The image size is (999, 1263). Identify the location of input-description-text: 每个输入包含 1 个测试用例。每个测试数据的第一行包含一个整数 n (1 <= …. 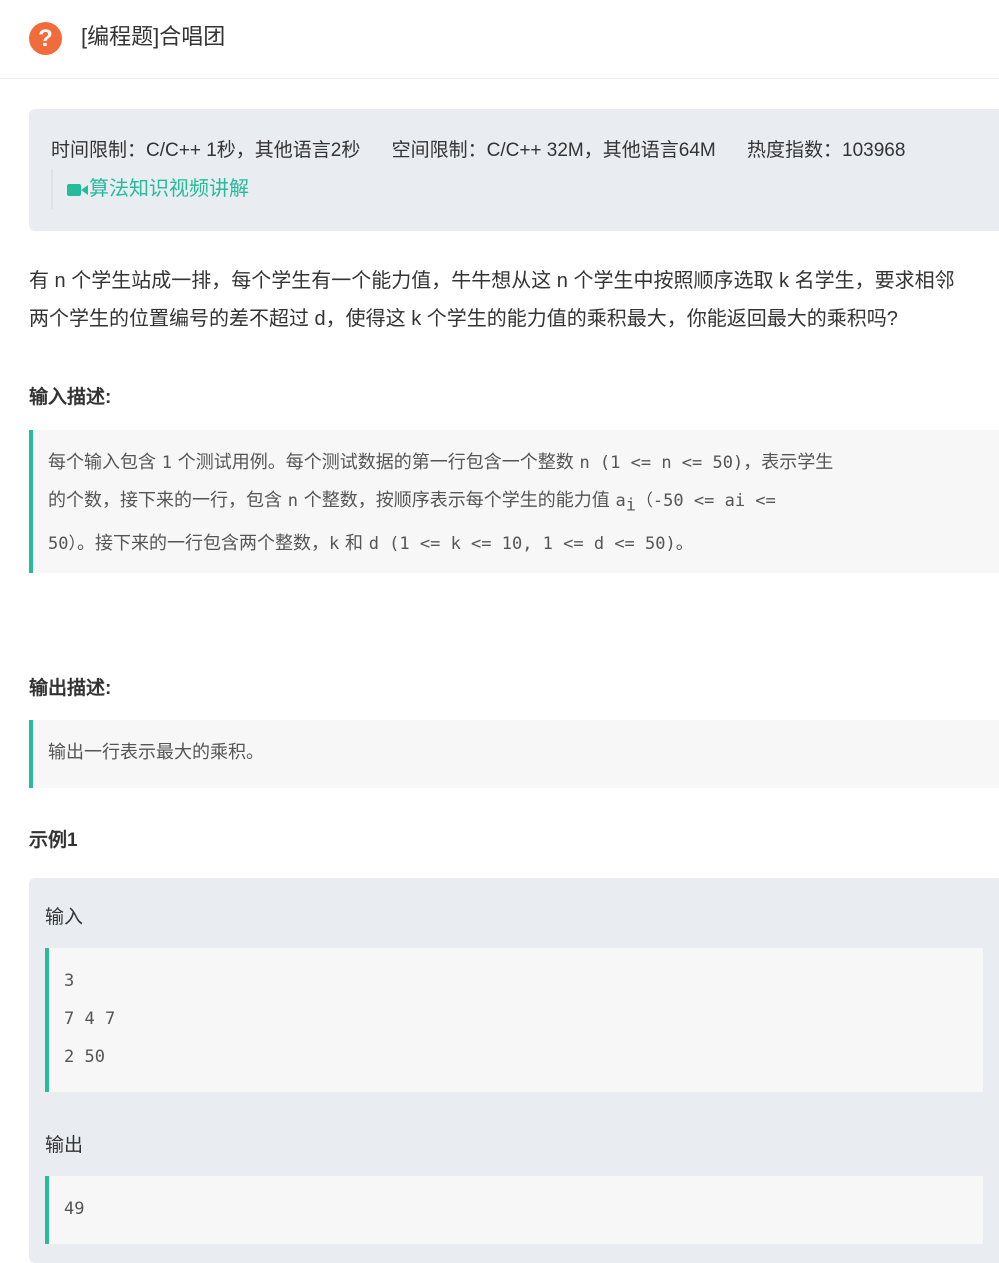
(441, 503).